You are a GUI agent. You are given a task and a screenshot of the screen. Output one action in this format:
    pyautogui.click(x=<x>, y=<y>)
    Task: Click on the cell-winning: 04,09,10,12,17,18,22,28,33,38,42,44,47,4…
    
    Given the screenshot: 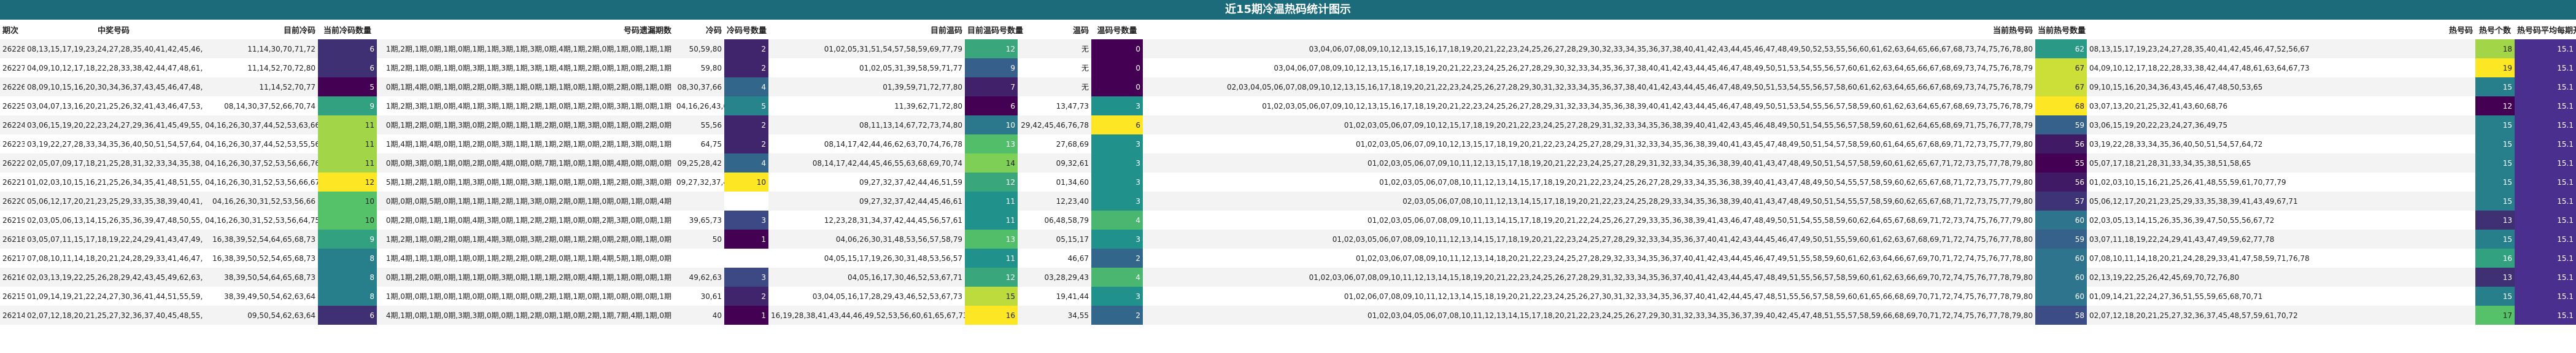 What is the action you would take?
    pyautogui.click(x=115, y=67)
    